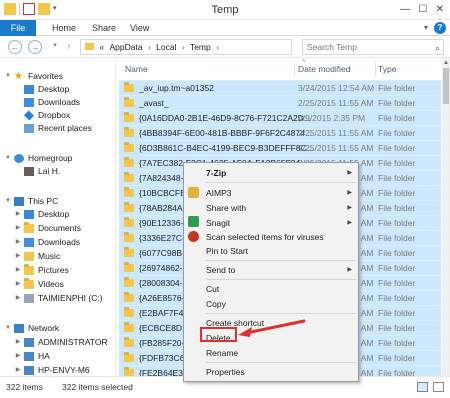  I want to click on ribbon-tabs: File Home Share View ▾ ?, so click(225, 28).